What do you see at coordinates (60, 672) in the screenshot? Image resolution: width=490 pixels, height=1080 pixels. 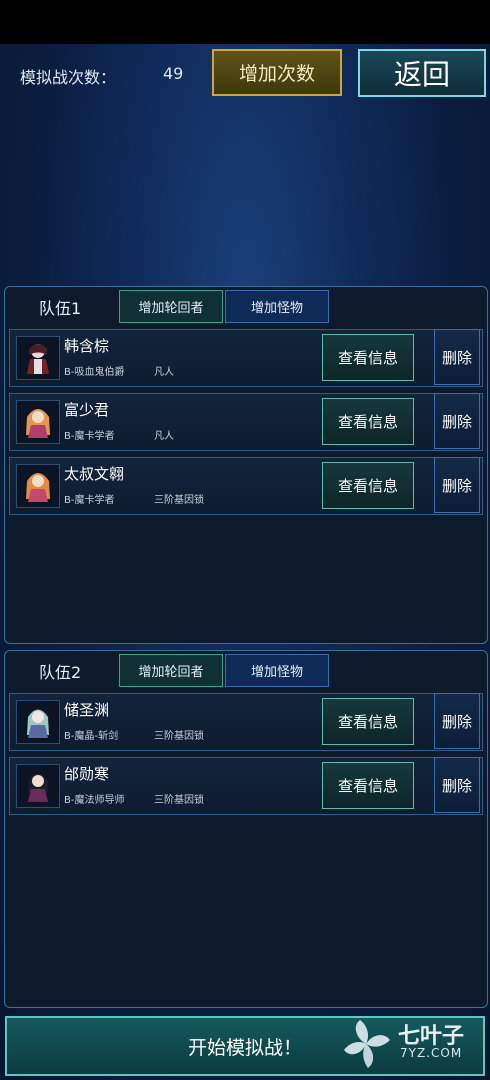 I see `team-2-title: 队伍2` at bounding box center [60, 672].